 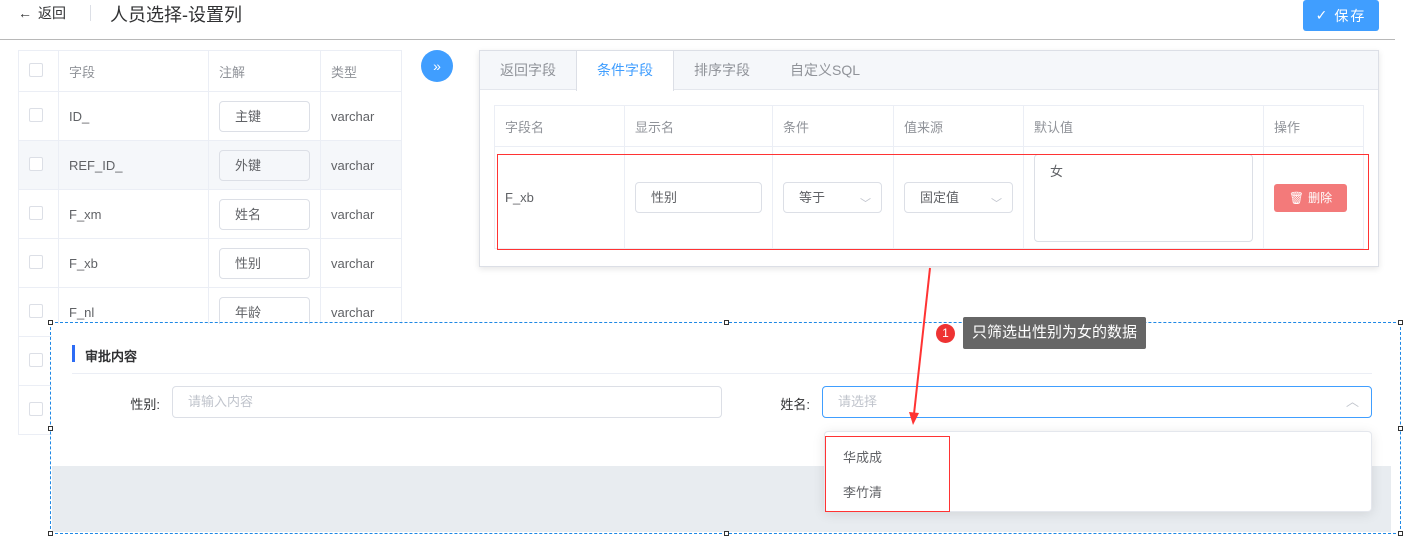 What do you see at coordinates (945, 333) in the screenshot?
I see `annotation-badge: 1` at bounding box center [945, 333].